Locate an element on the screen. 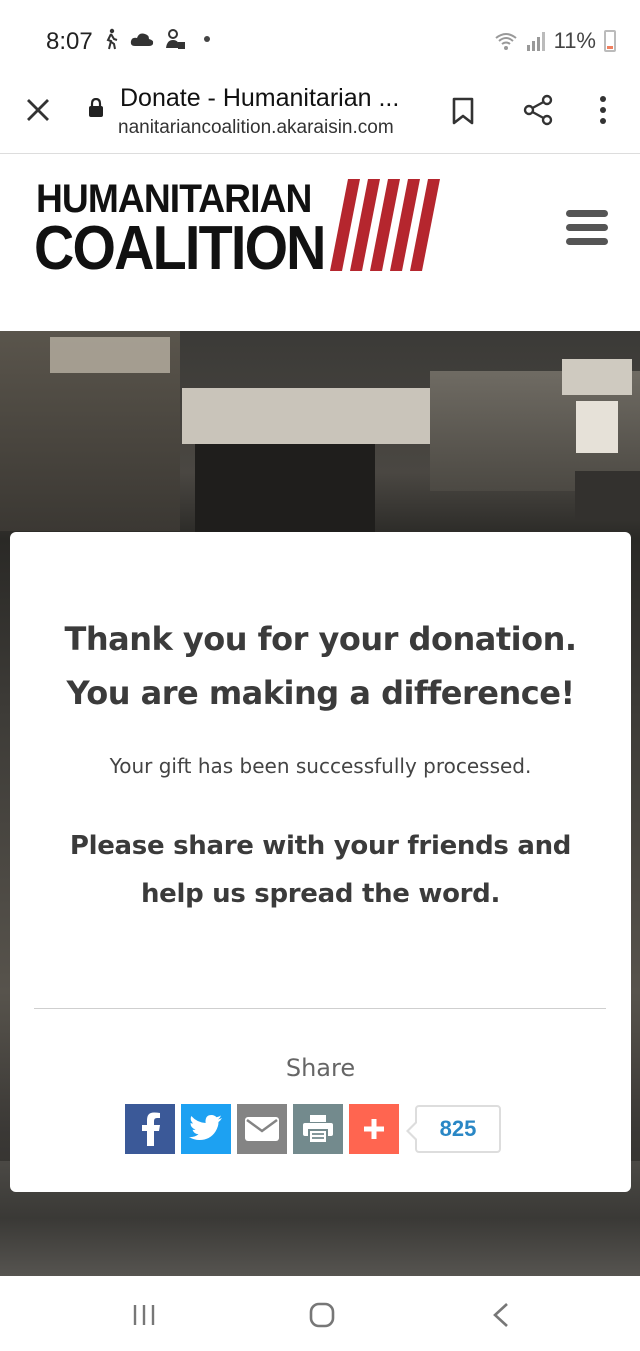  print-share-button is located at coordinates (318, 1129).